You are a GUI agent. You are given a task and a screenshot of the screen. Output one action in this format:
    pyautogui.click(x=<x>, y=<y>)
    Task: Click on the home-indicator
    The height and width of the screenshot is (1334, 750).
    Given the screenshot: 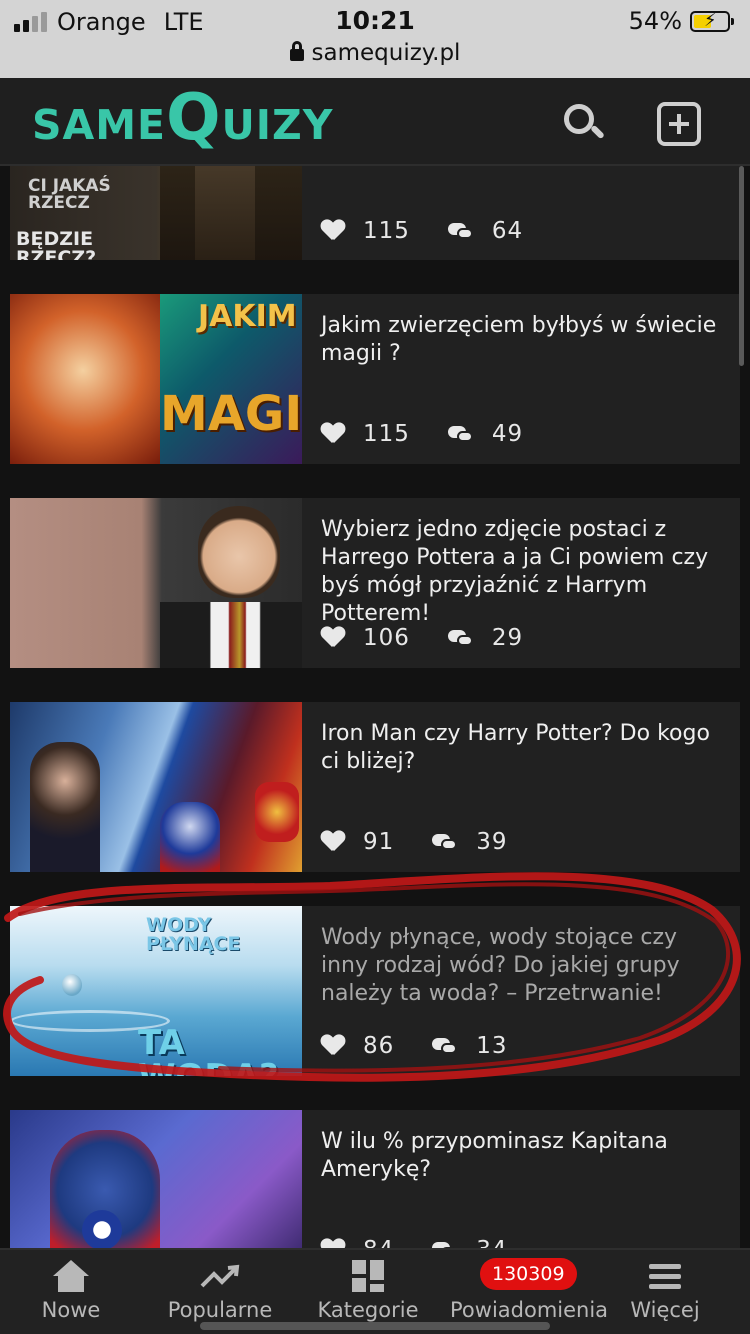 What is the action you would take?
    pyautogui.click(x=375, y=1326)
    